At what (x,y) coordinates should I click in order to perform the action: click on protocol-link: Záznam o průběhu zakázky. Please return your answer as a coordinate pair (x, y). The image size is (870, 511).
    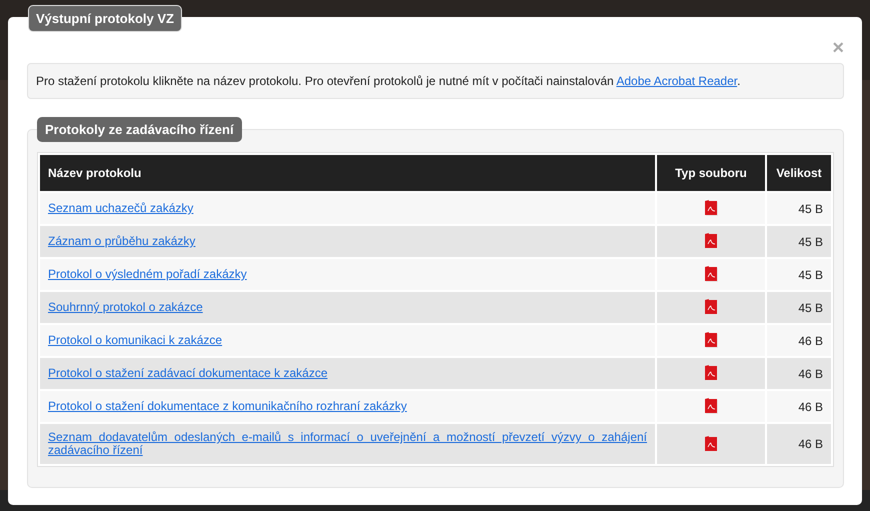
    Looking at the image, I should click on (347, 241).